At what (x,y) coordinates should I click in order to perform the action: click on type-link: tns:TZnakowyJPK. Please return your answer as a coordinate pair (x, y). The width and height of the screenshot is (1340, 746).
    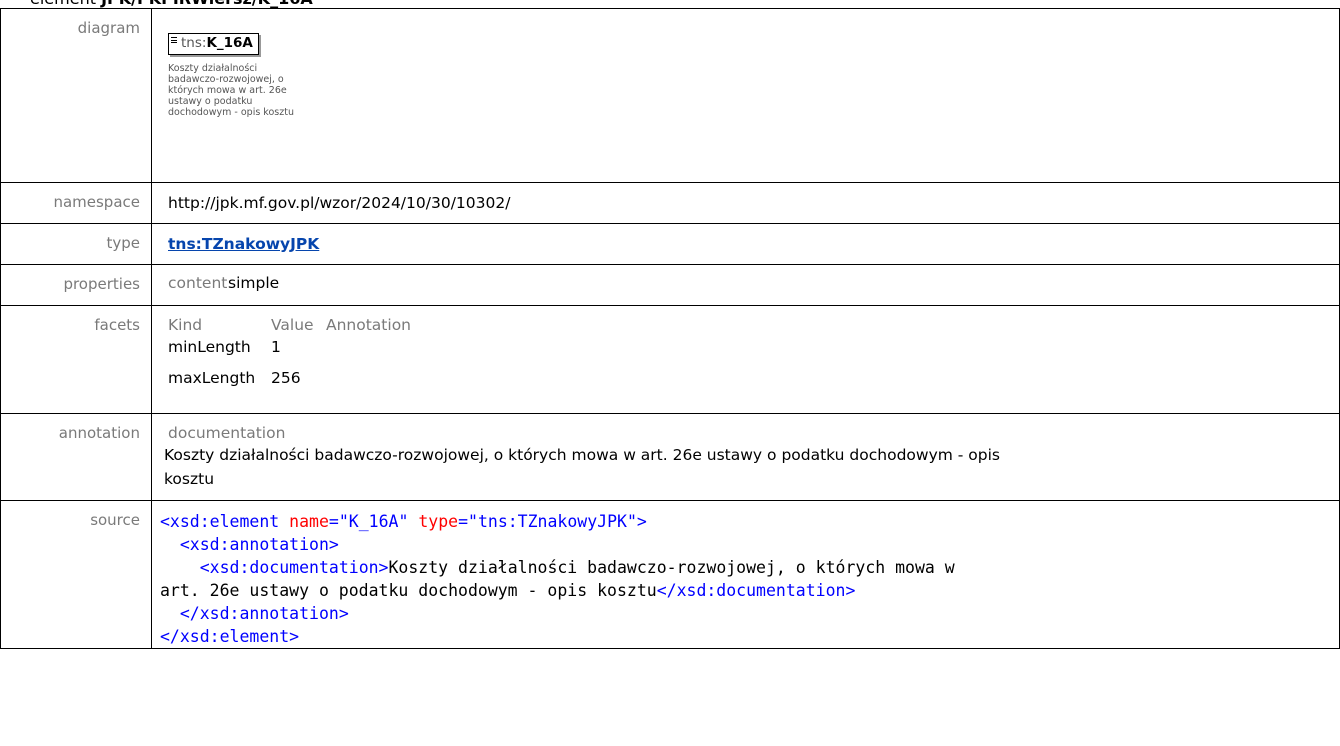
    Looking at the image, I should click on (243, 244).